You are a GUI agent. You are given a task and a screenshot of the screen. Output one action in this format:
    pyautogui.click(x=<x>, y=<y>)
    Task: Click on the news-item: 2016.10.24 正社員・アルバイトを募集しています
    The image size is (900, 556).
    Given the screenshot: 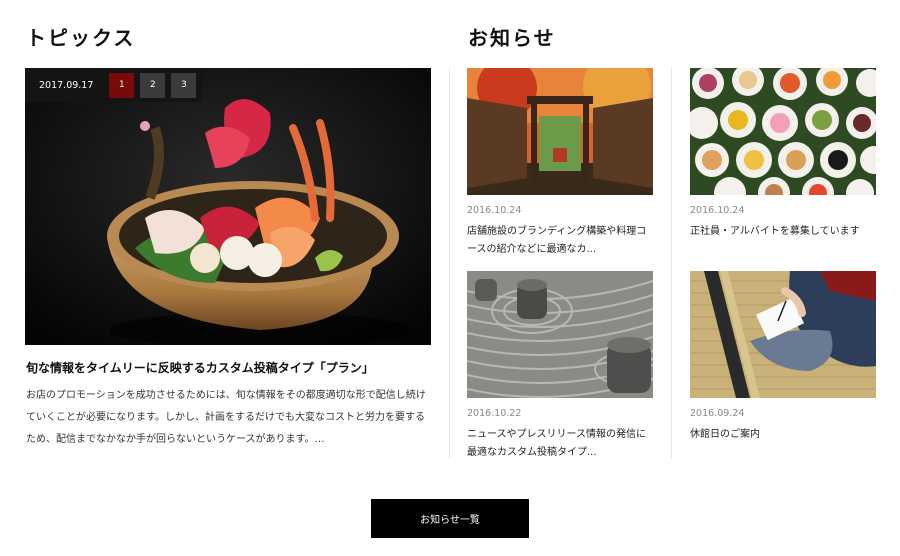 What is the action you would take?
    pyautogui.click(x=783, y=154)
    